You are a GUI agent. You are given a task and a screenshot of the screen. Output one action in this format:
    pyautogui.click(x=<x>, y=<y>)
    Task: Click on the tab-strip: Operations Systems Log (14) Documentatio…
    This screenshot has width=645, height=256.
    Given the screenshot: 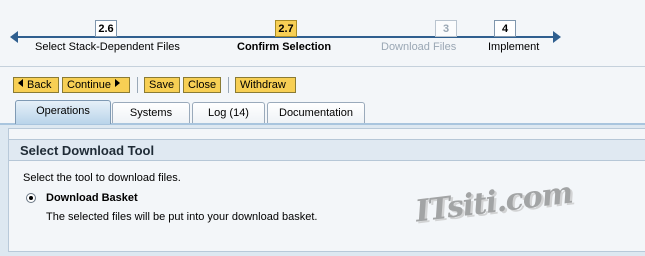 What is the action you would take?
    pyautogui.click(x=322, y=112)
    